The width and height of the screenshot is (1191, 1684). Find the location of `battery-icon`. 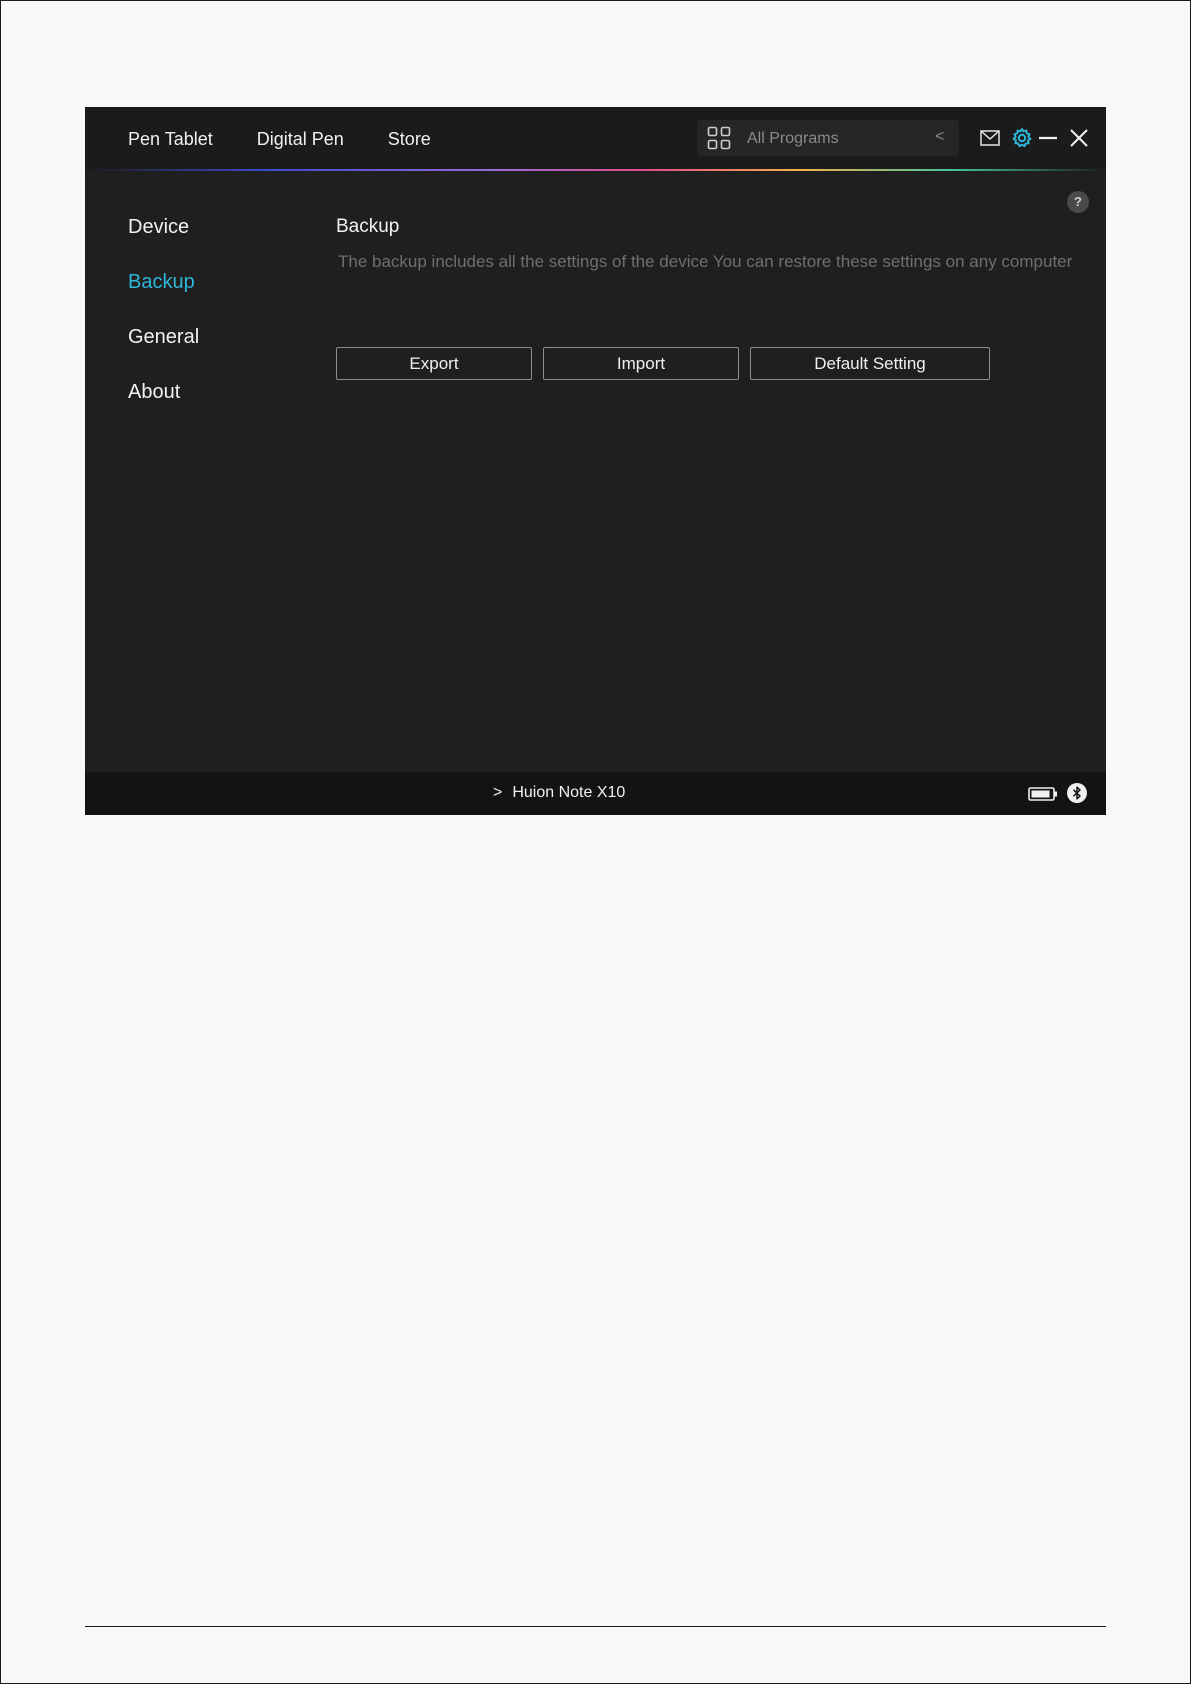

battery-icon is located at coordinates (1042, 794).